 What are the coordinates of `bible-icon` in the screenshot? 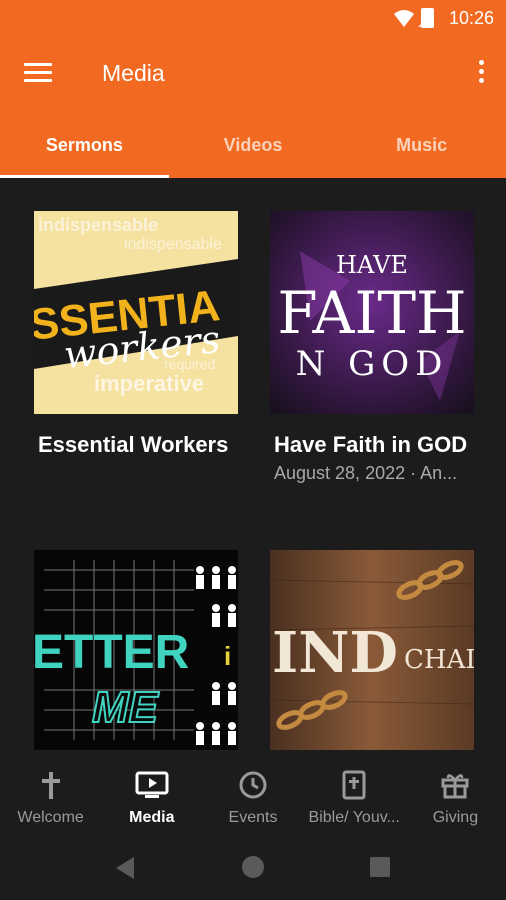 It's located at (354, 785).